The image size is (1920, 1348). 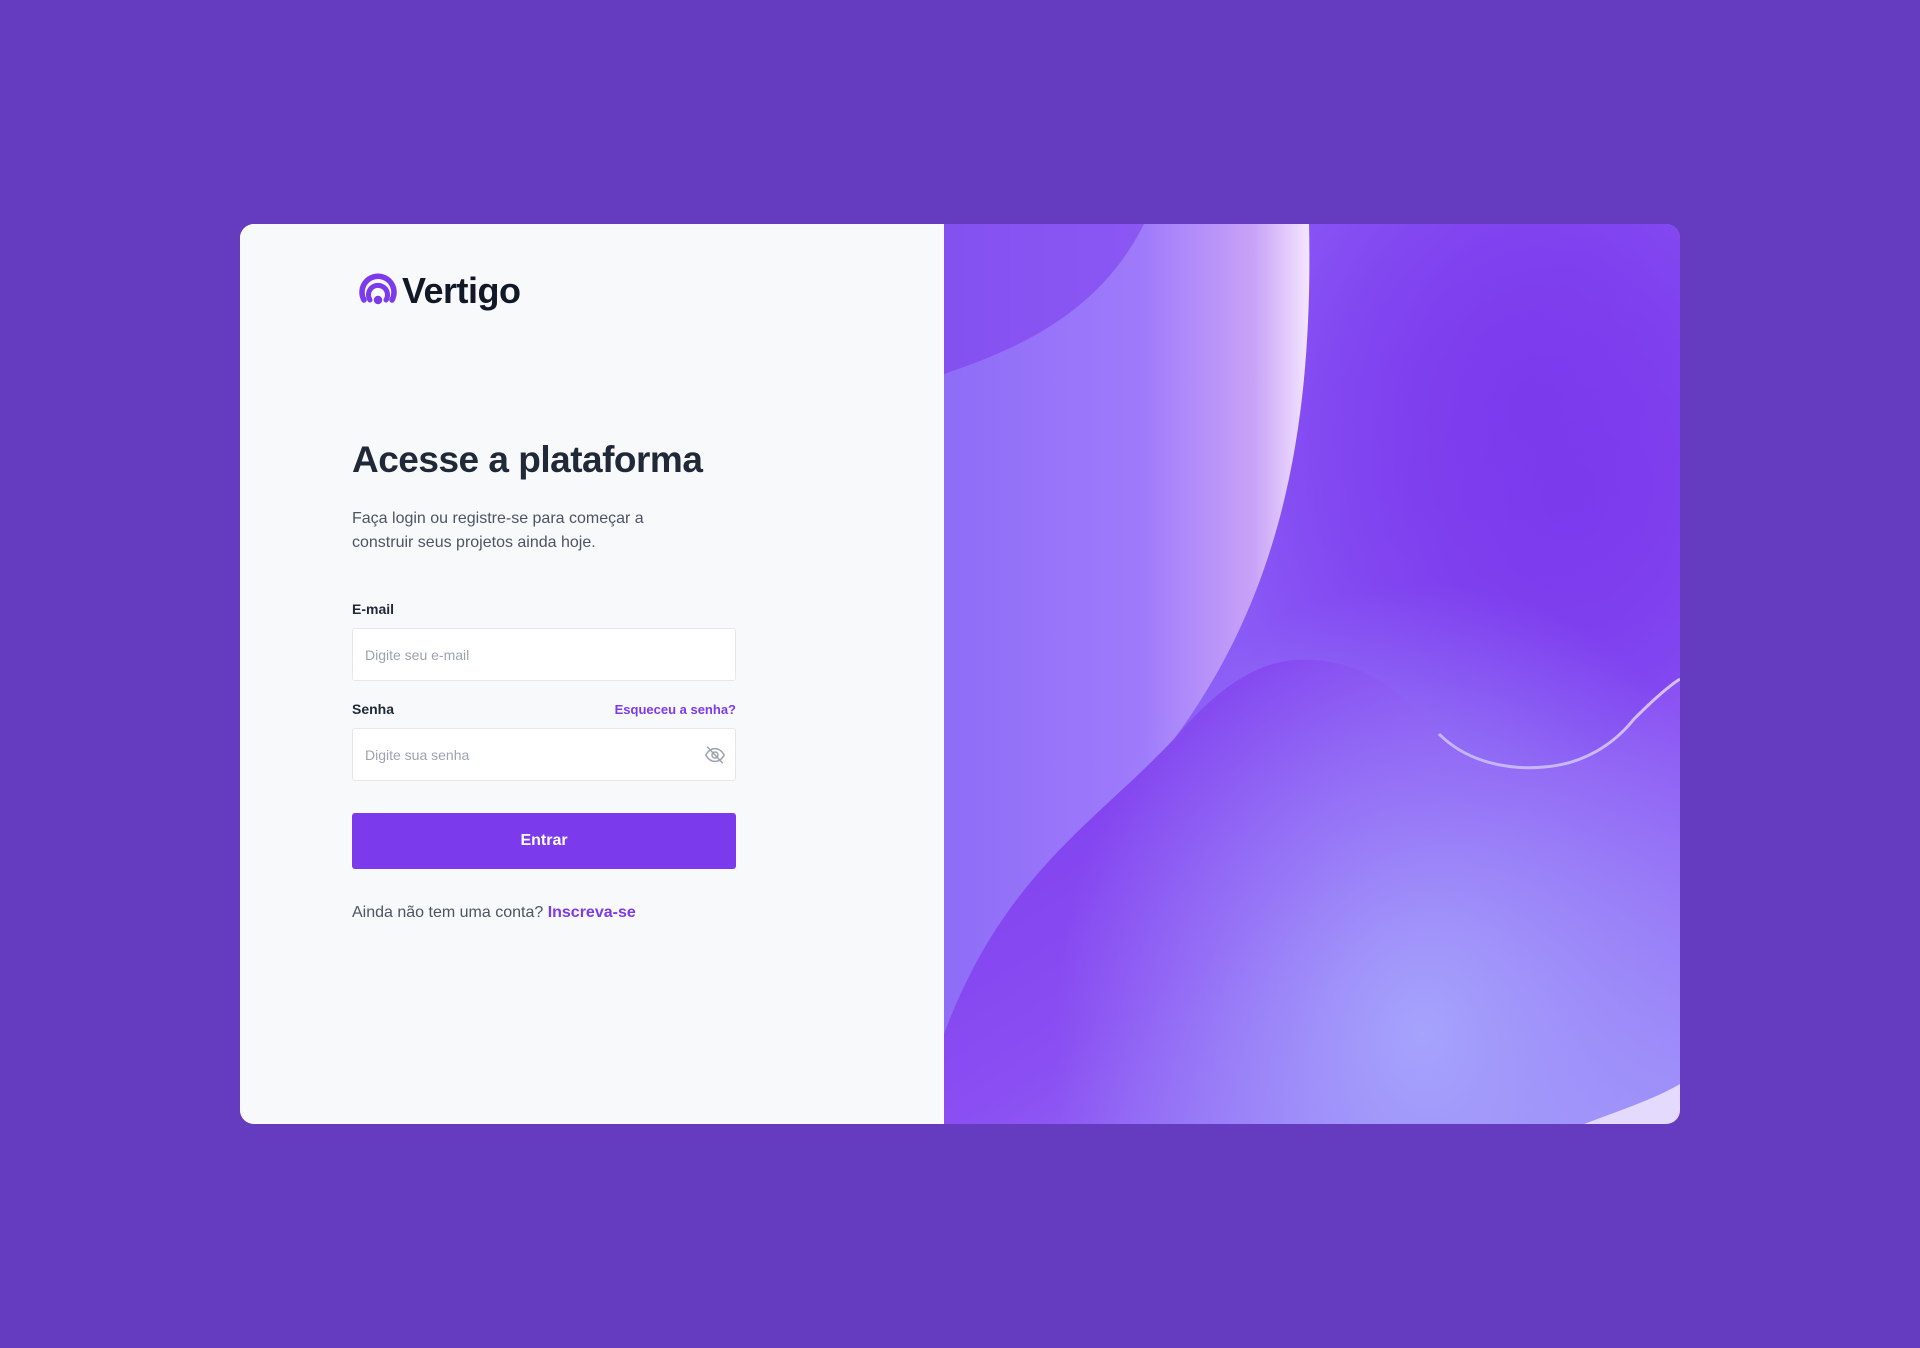 What do you see at coordinates (373, 709) in the screenshot?
I see `password-label: Senha` at bounding box center [373, 709].